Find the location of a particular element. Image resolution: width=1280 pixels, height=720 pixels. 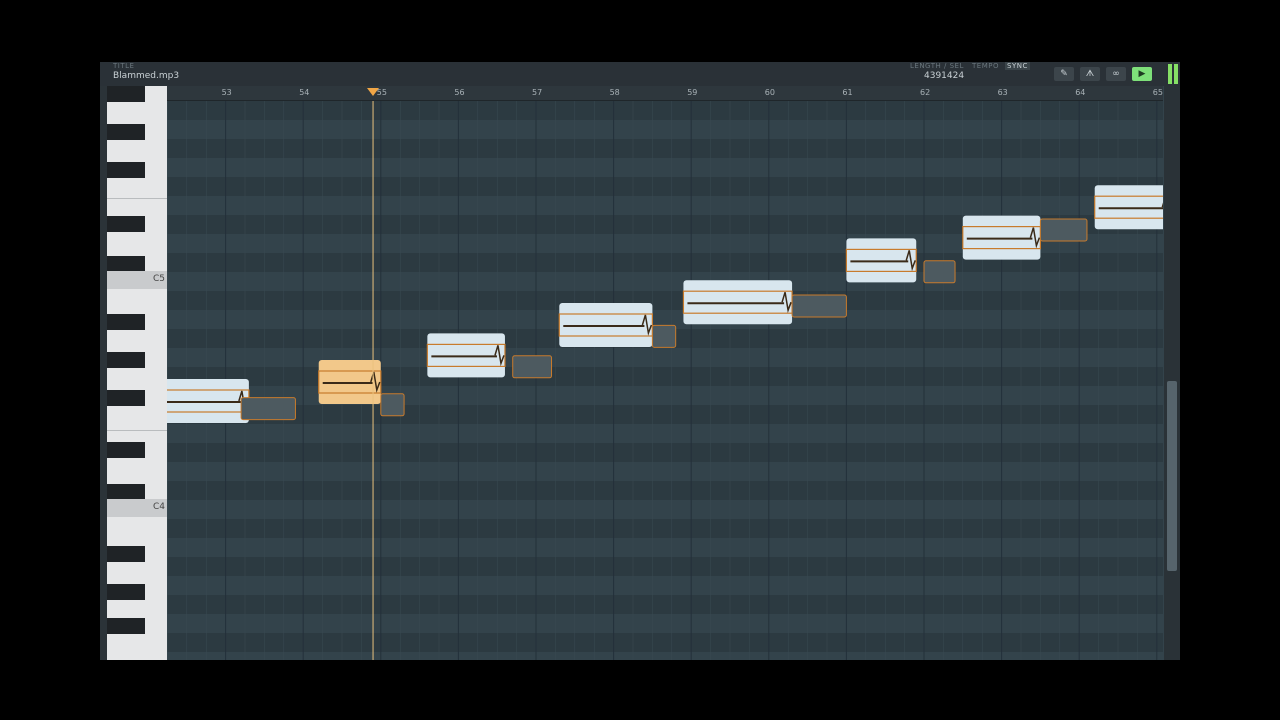

tool-group: ✎ ᗑ ∞ ▶ is located at coordinates (1103, 74).